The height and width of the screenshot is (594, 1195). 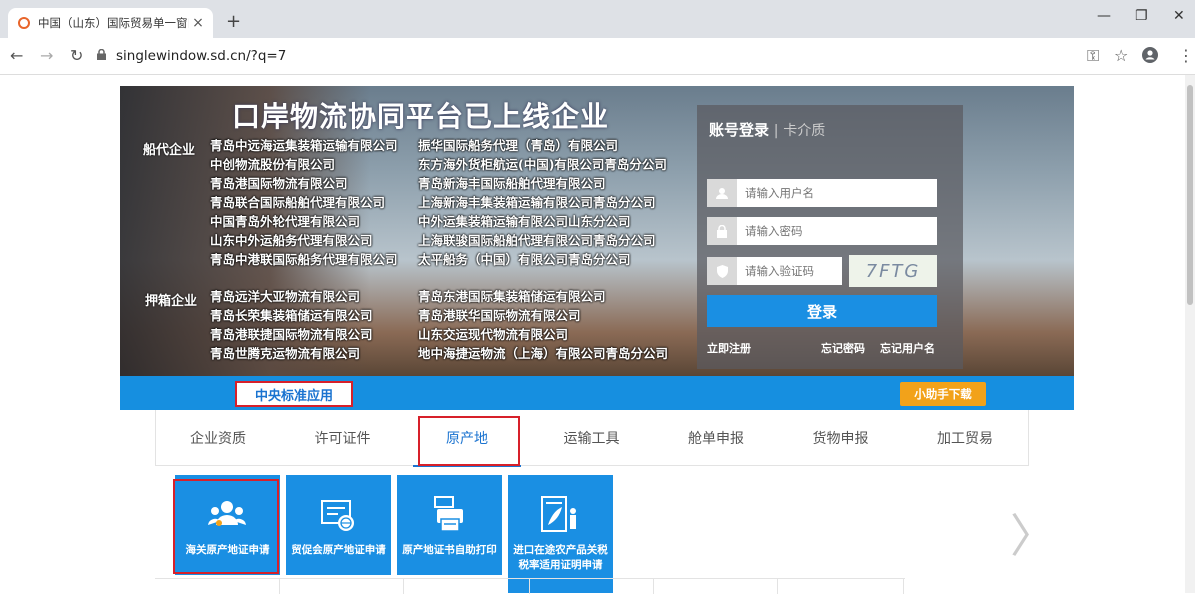 I want to click on company-name: 青岛远洋大亚物流有限公司, so click(x=285, y=296).